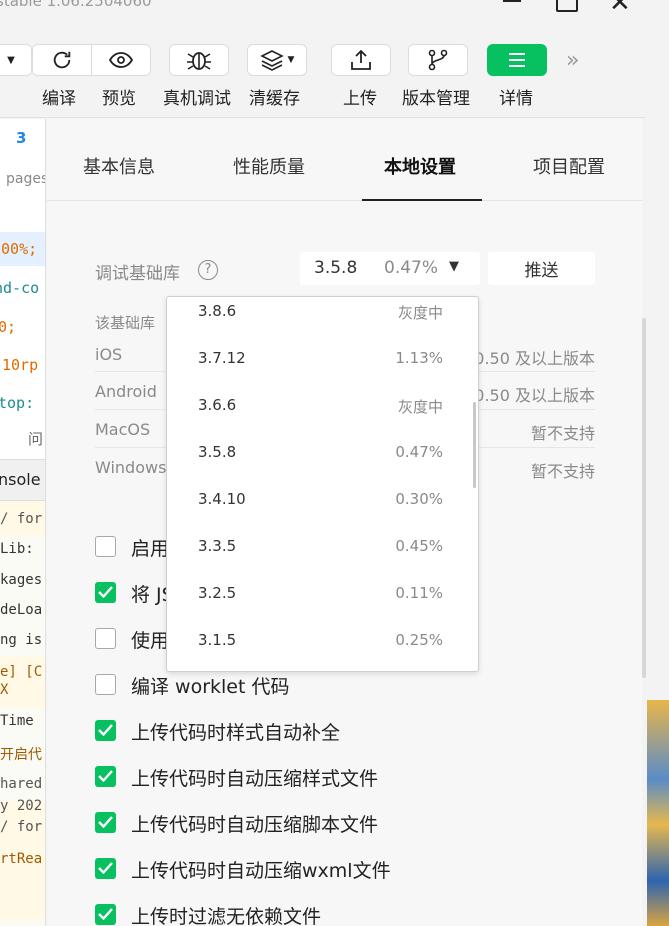  What do you see at coordinates (16, 60) in the screenshot?
I see `mode-dropdown-button: ▼` at bounding box center [16, 60].